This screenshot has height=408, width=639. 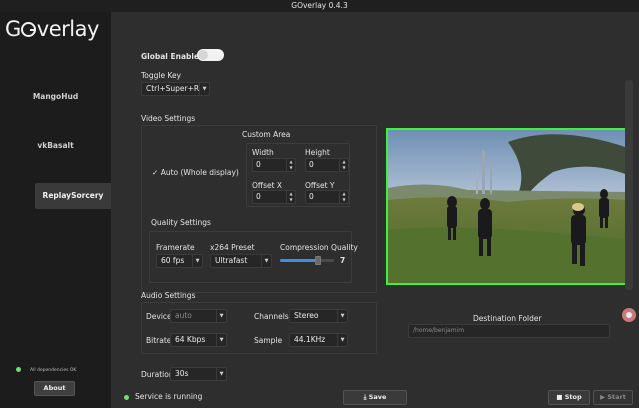 What do you see at coordinates (159, 316) in the screenshot?
I see `device-label: Device` at bounding box center [159, 316].